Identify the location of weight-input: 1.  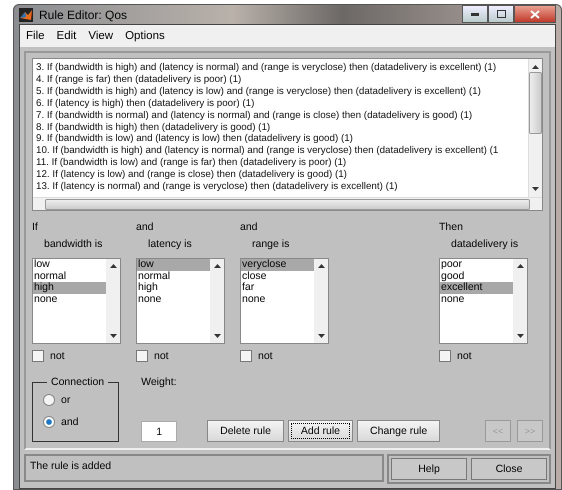
(159, 431).